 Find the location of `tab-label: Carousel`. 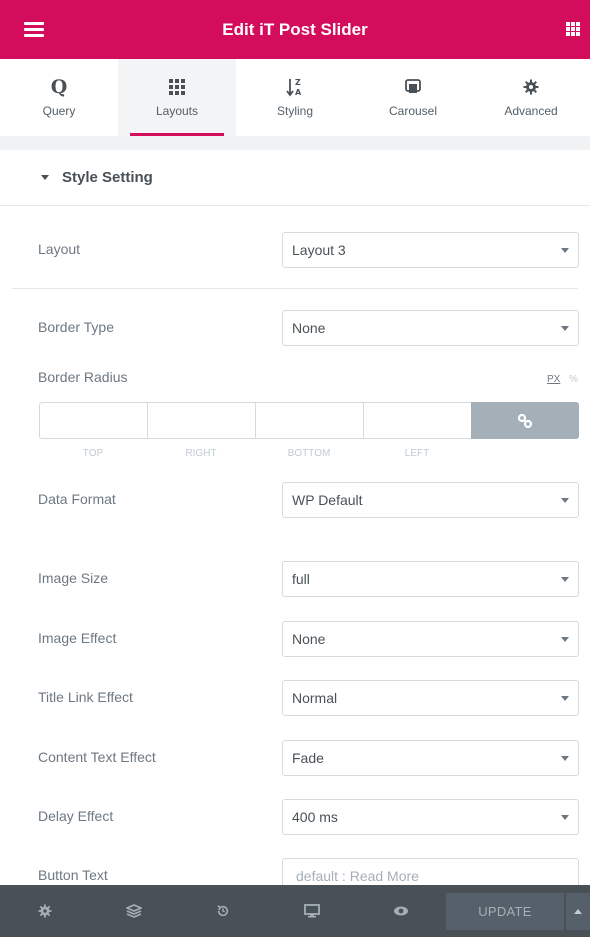

tab-label: Carousel is located at coordinates (413, 111).